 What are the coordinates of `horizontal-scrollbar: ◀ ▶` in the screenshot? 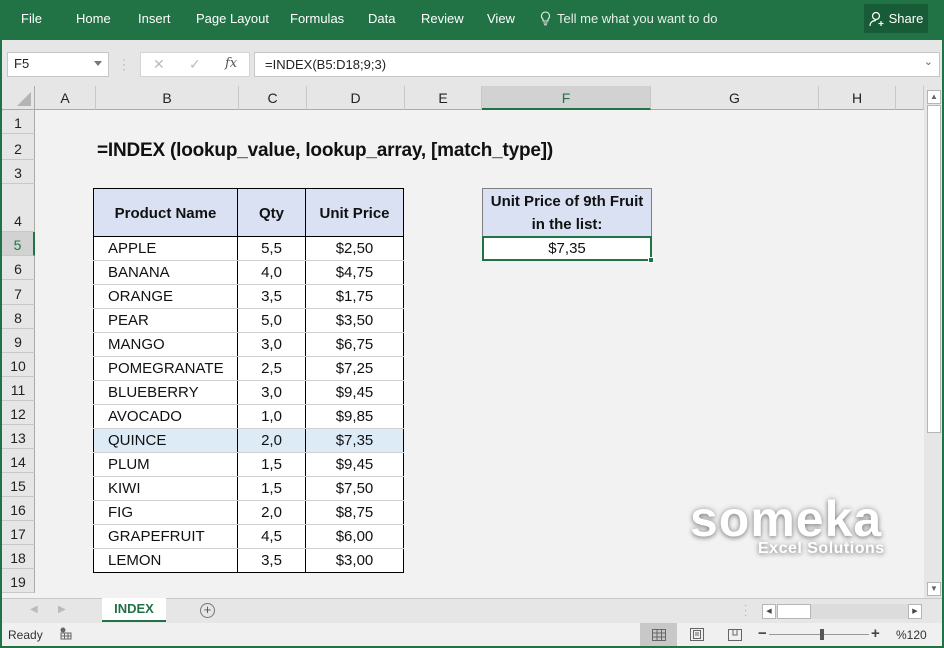 It's located at (842, 611).